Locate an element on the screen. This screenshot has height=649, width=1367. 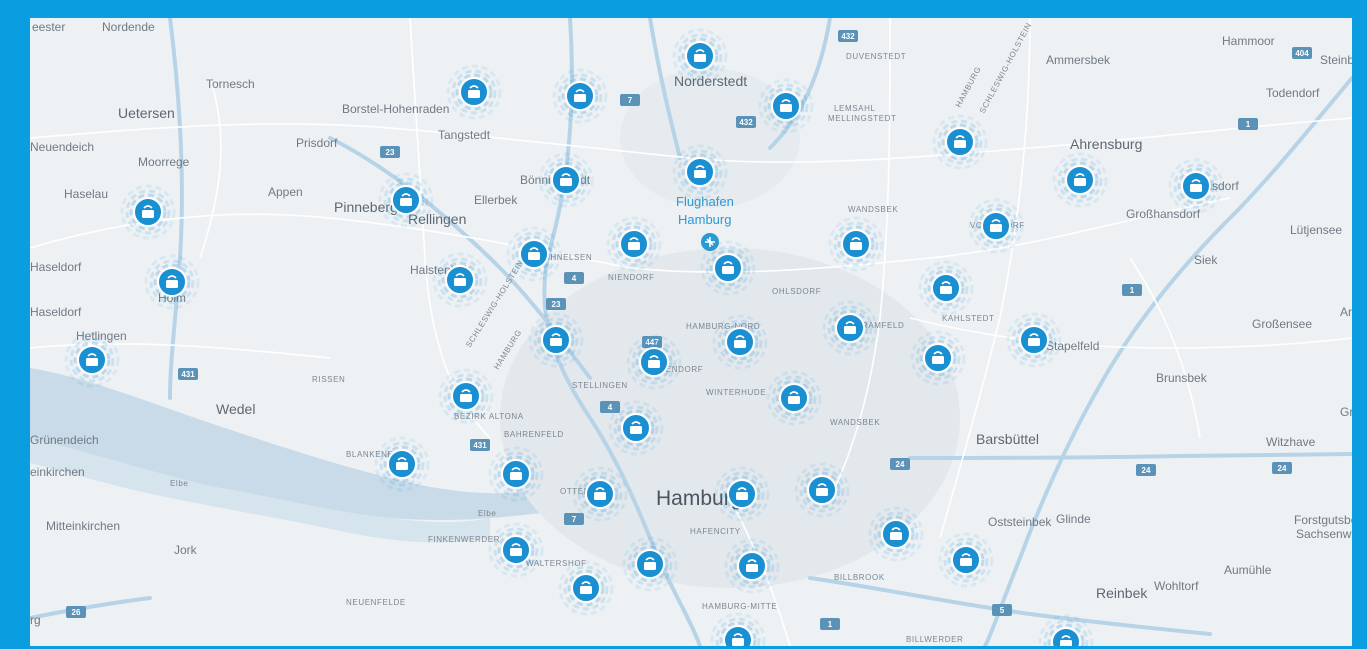
place-label-witzhave: Witzhave is located at coordinates (1291, 442).